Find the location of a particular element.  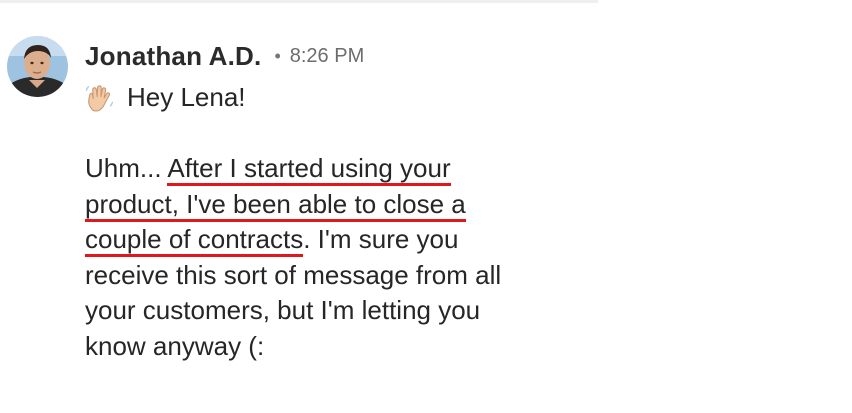

highlighted-text: product, I've been able to close a is located at coordinates (275, 205).